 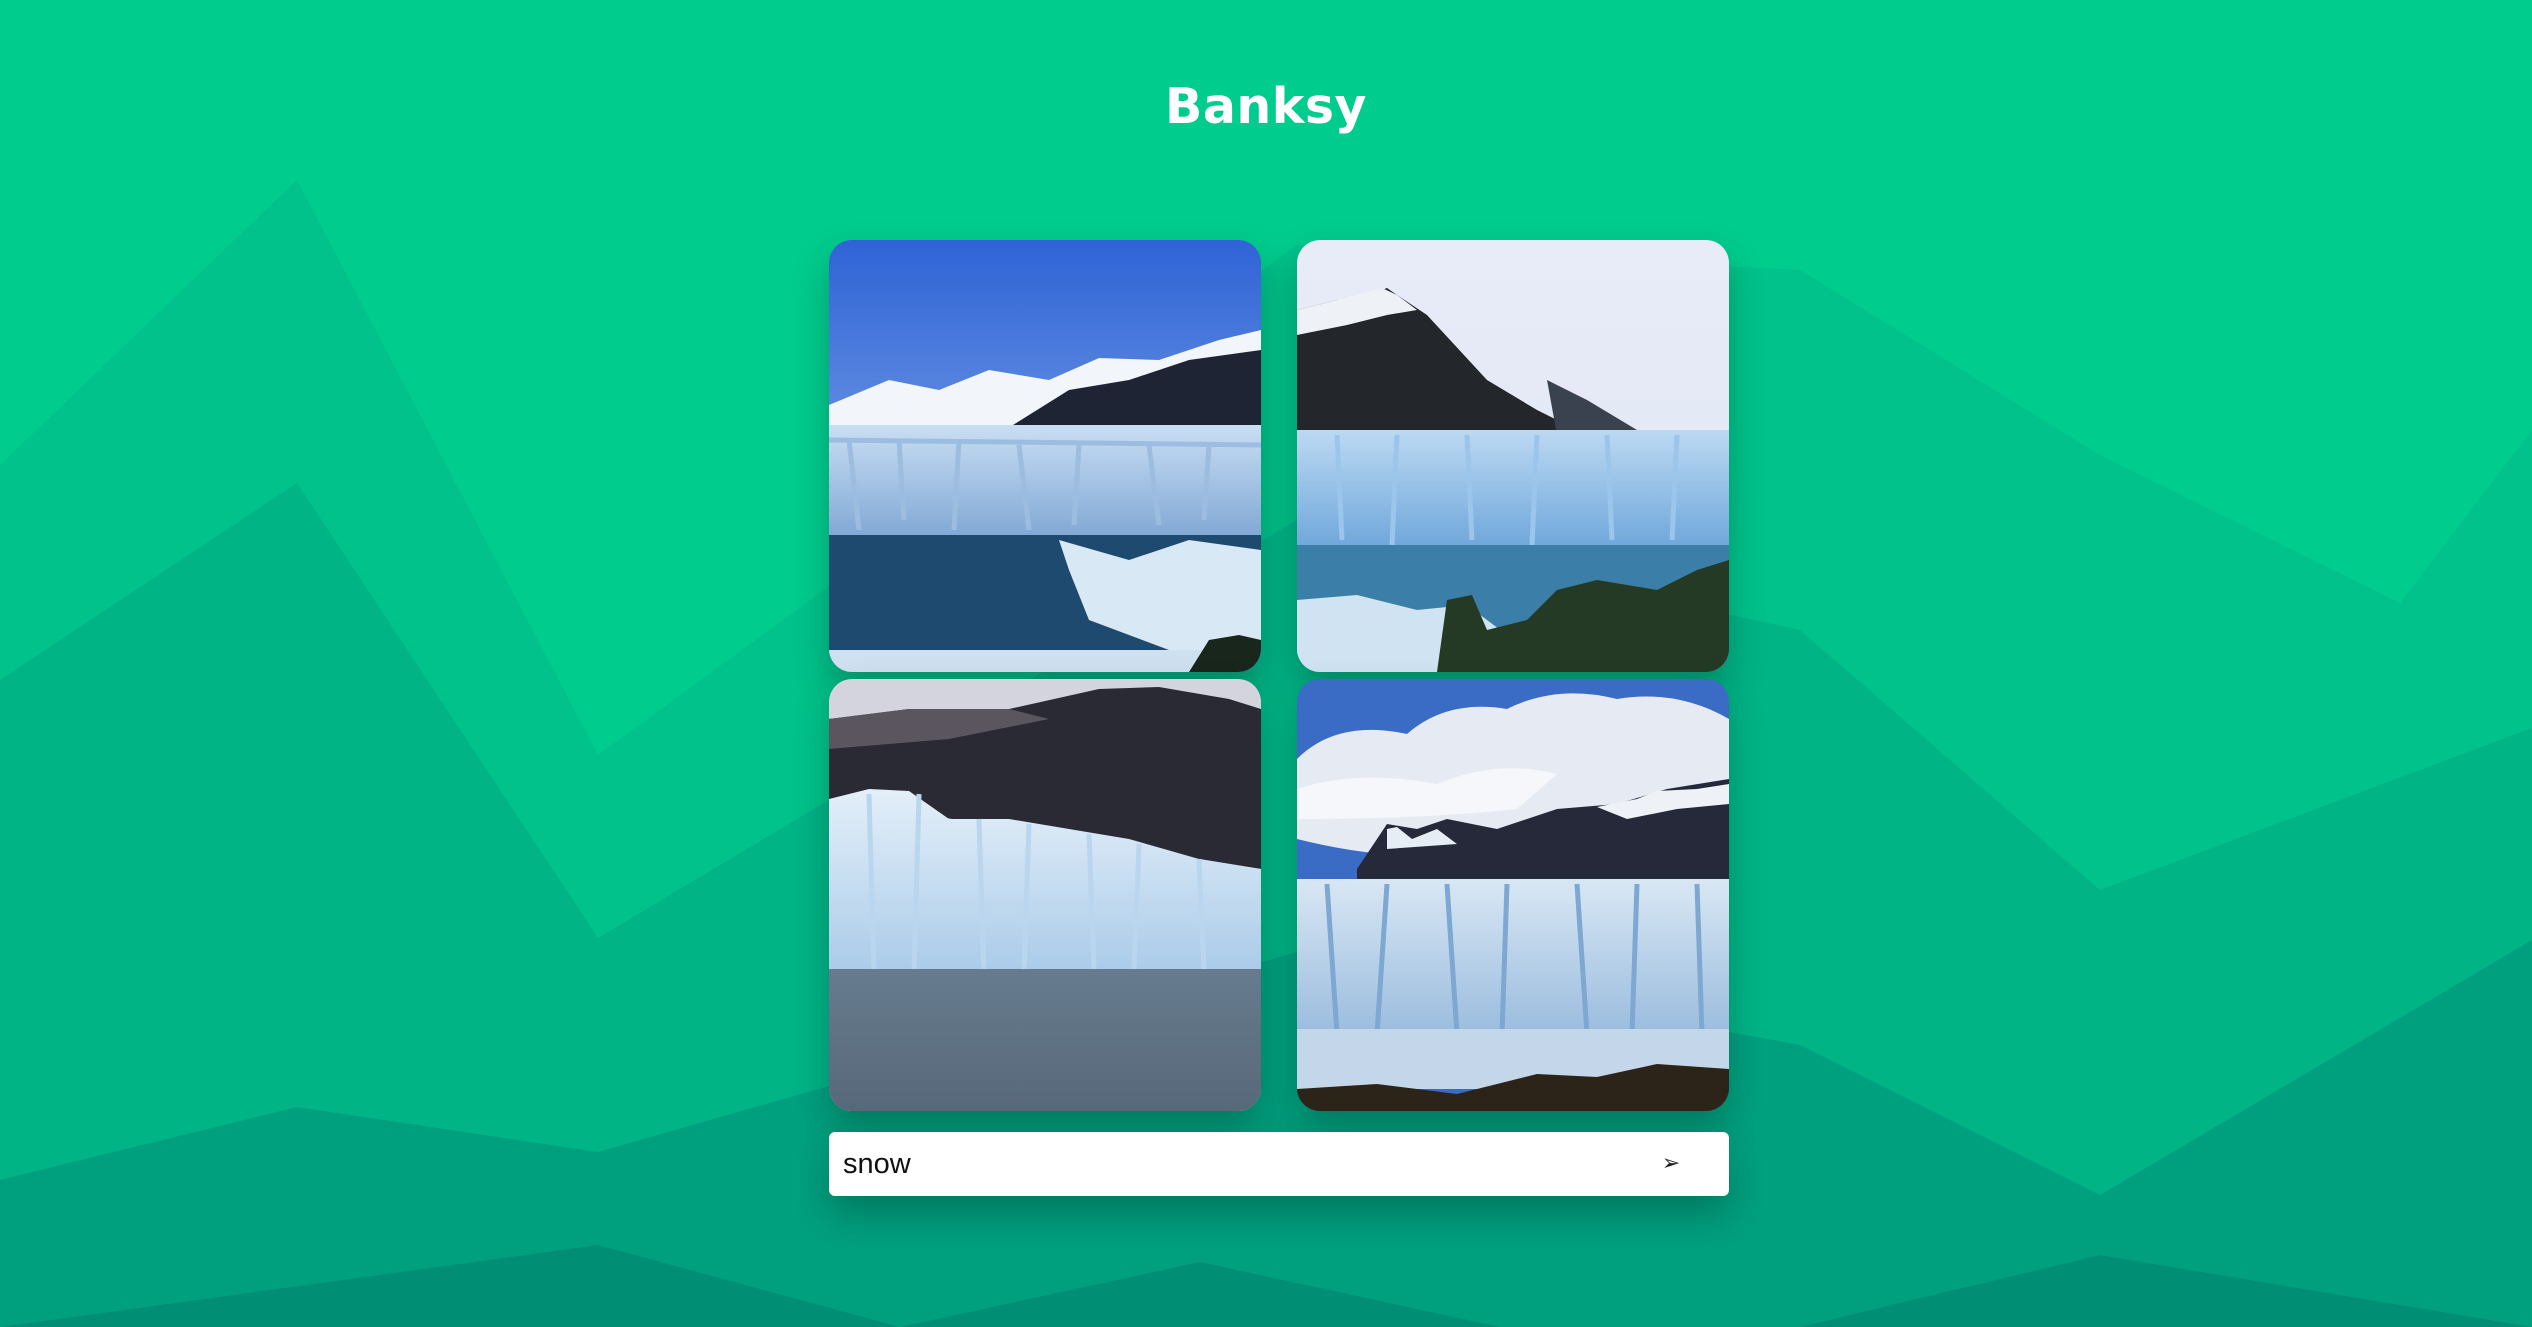 What do you see at coordinates (1671, 1164) in the screenshot?
I see `send-icon: ➢` at bounding box center [1671, 1164].